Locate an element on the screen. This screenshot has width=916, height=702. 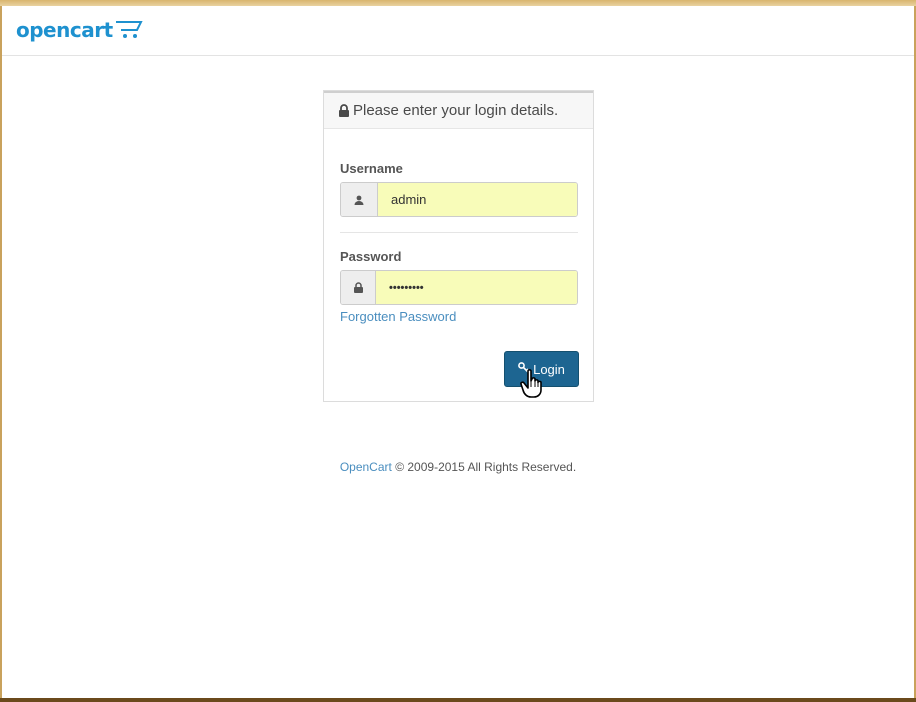
opencart-footer-link: OpenCart is located at coordinates (366, 467).